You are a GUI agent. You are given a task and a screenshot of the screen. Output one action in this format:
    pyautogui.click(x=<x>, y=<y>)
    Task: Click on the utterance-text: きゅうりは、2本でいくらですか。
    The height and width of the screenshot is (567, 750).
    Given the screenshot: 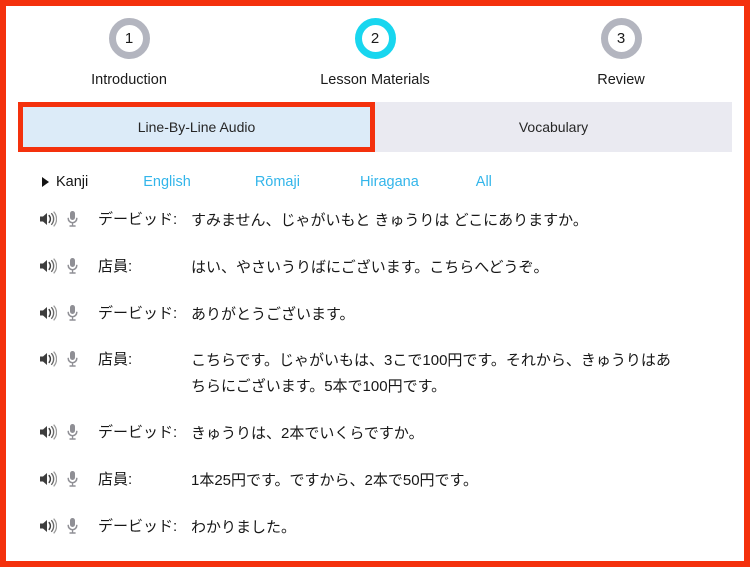 What is the action you would take?
    pyautogui.click(x=307, y=433)
    